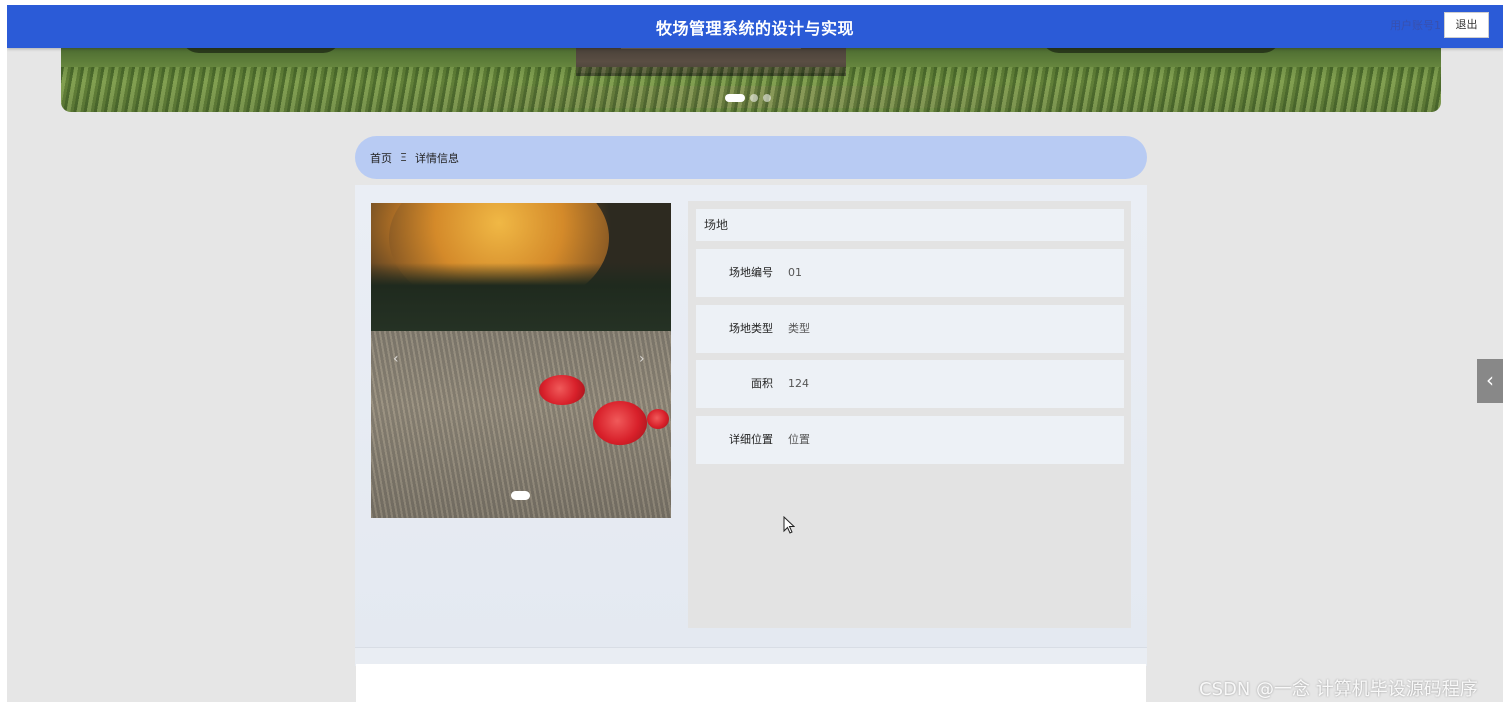 This screenshot has height=702, width=1511. I want to click on mouse-cursor-icon, so click(789, 526).